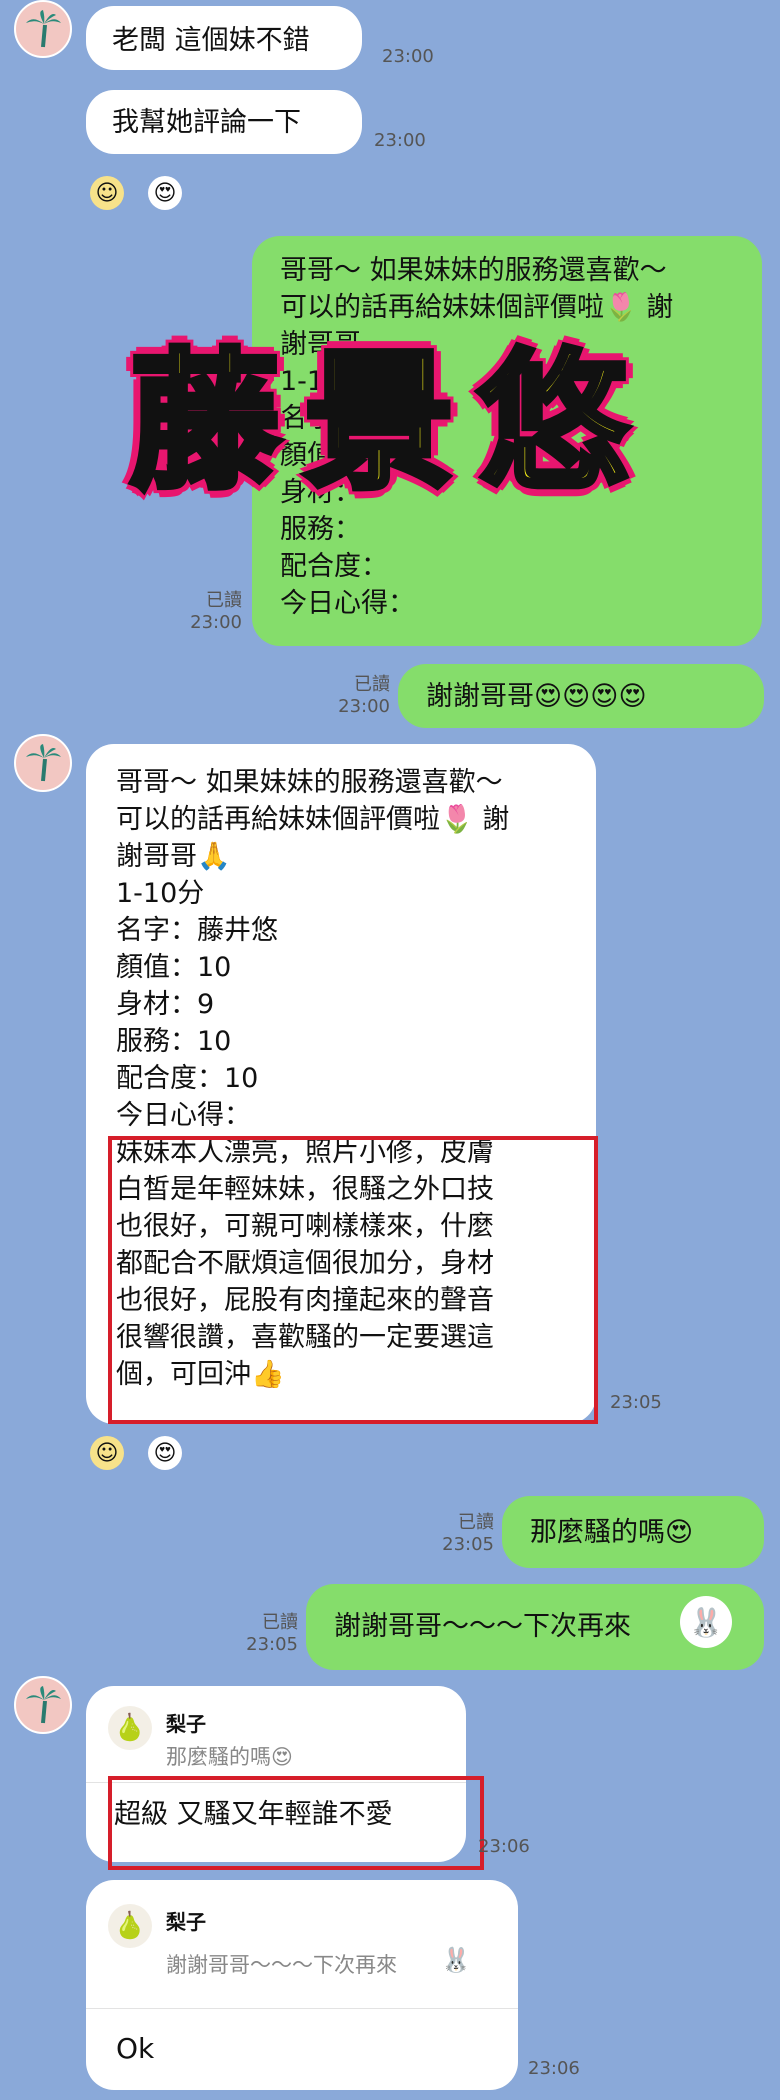 The height and width of the screenshot is (2100, 780). What do you see at coordinates (320, 455) in the screenshot?
I see `message-line: 顏值：` at bounding box center [320, 455].